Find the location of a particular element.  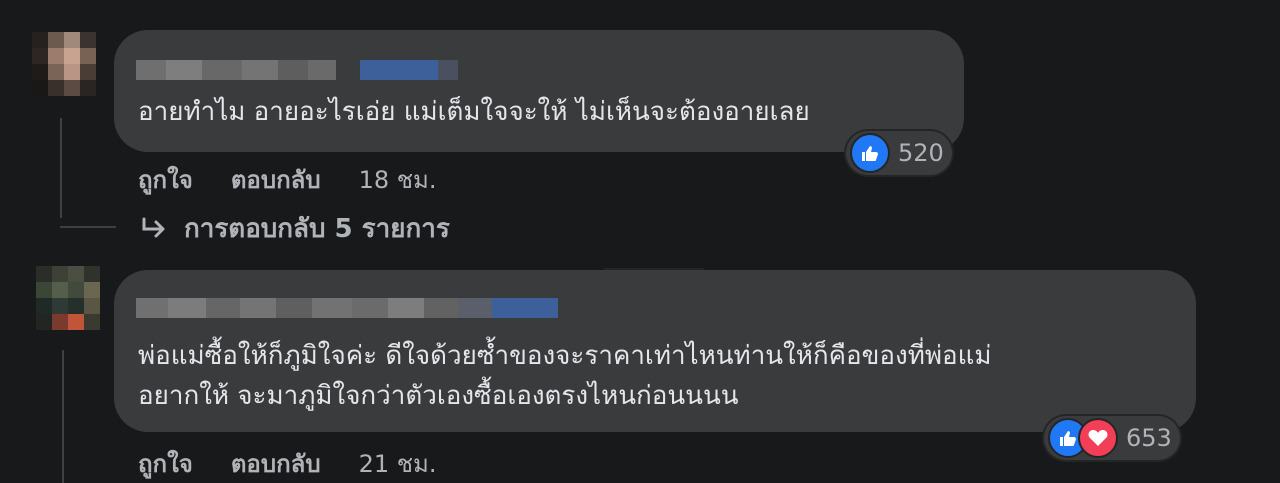

comment-actions: ถูกใจ ตอบกลับ 21 ชม. is located at coordinates (306, 463).